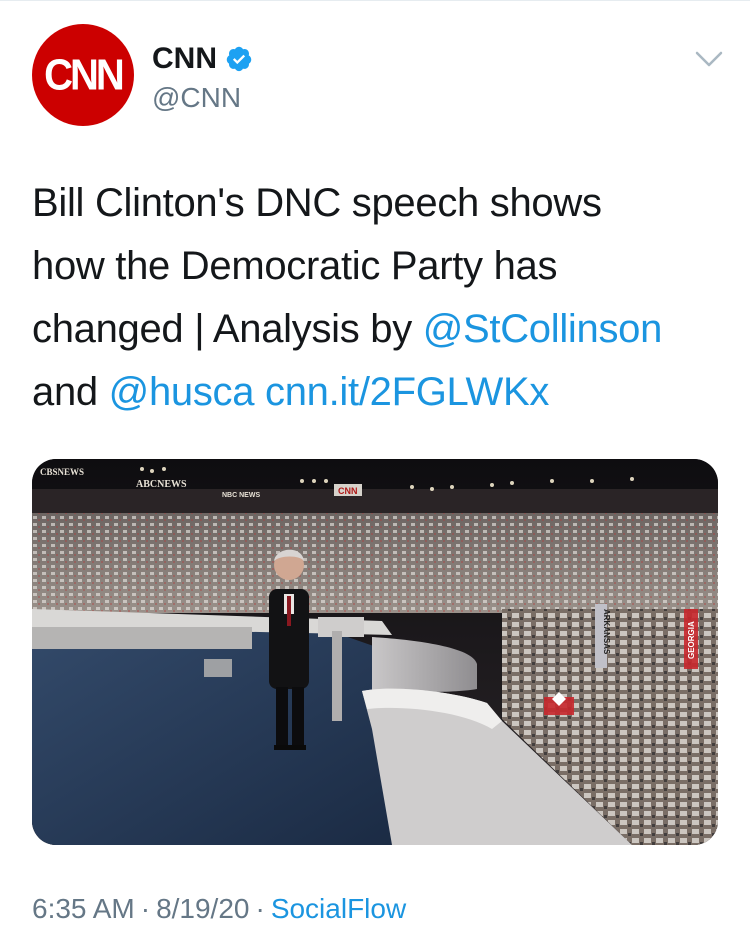  What do you see at coordinates (161, 484) in the screenshot?
I see `abc-sign: ABCNEWS` at bounding box center [161, 484].